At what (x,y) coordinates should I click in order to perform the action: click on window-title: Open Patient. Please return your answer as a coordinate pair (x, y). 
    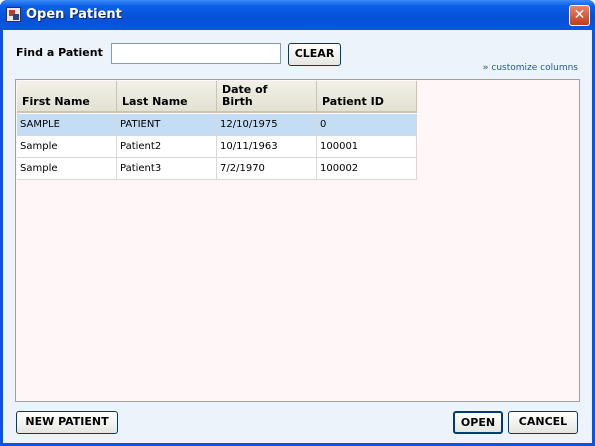
    Looking at the image, I should click on (74, 14).